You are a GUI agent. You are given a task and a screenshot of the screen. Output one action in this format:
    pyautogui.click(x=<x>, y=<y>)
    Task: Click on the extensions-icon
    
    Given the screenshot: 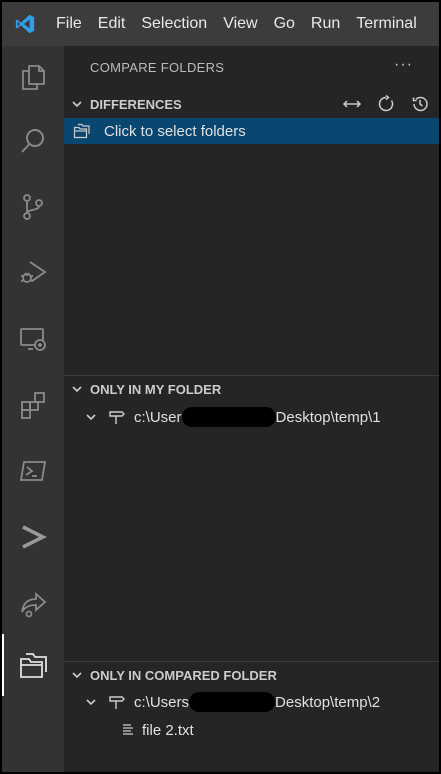 What is the action you would take?
    pyautogui.click(x=33, y=405)
    